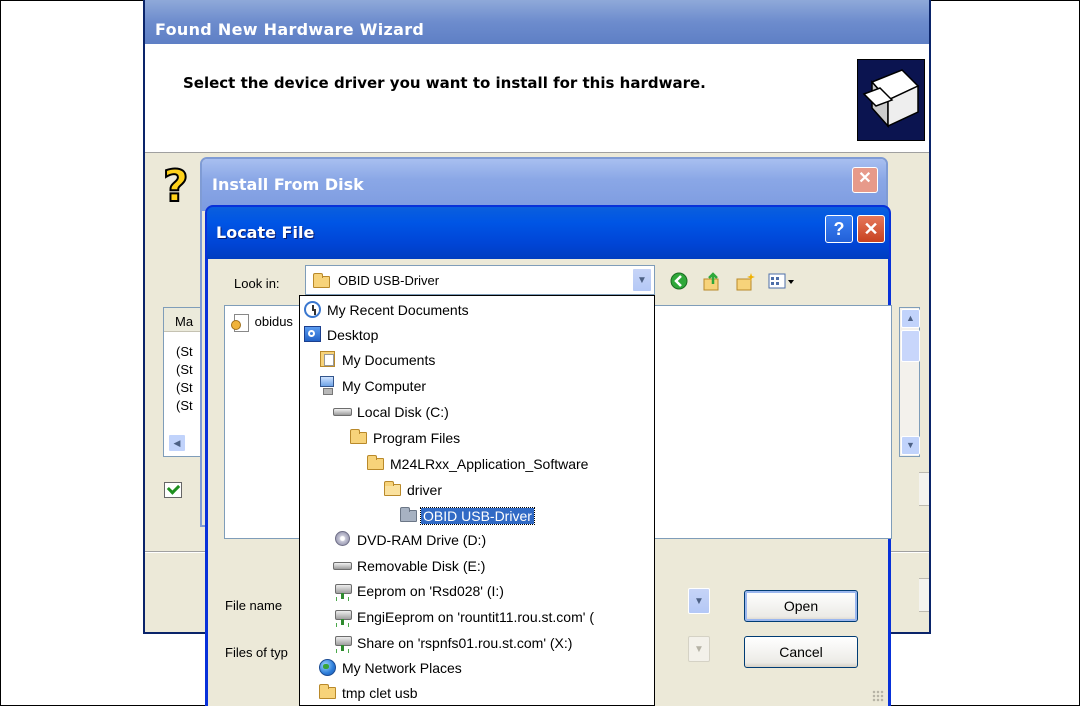 This screenshot has width=1080, height=706. I want to click on help-question-icon: ?, so click(175, 186).